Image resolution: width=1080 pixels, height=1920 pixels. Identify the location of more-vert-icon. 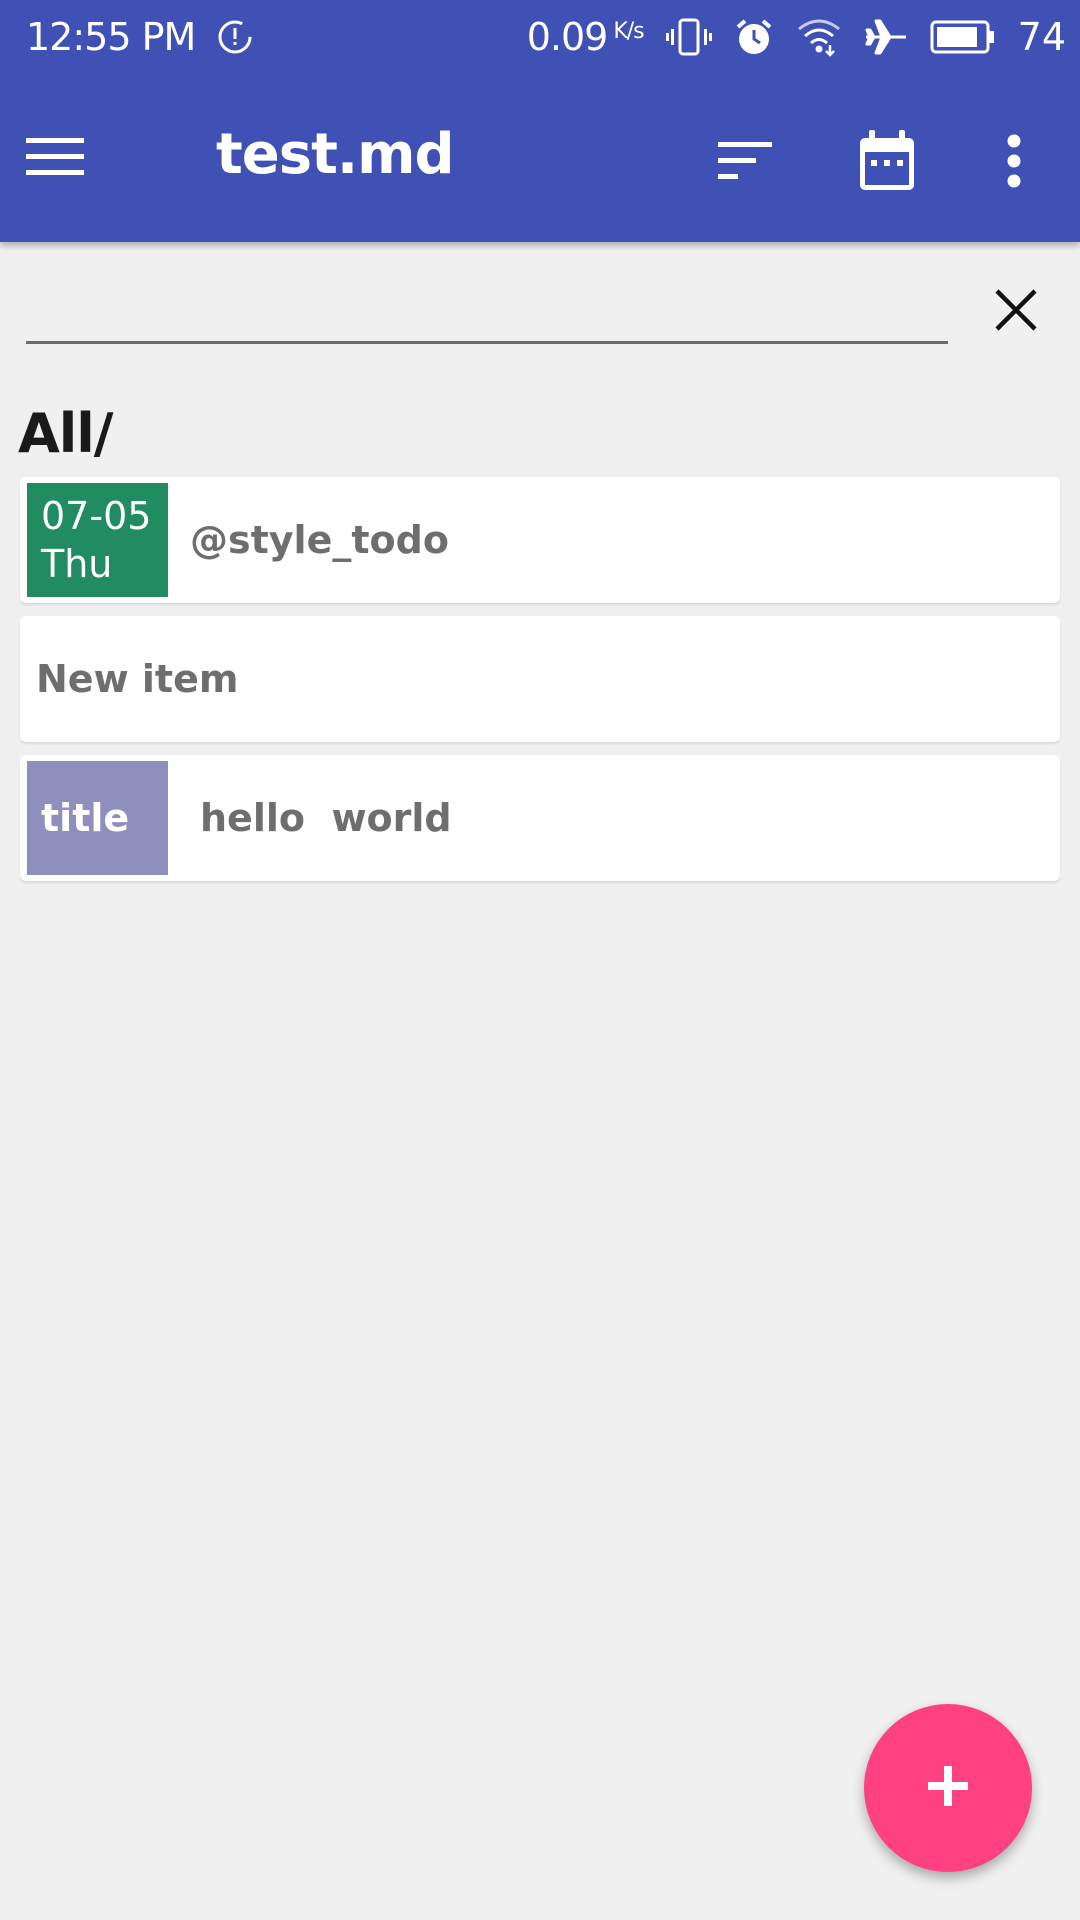
(1014, 163).